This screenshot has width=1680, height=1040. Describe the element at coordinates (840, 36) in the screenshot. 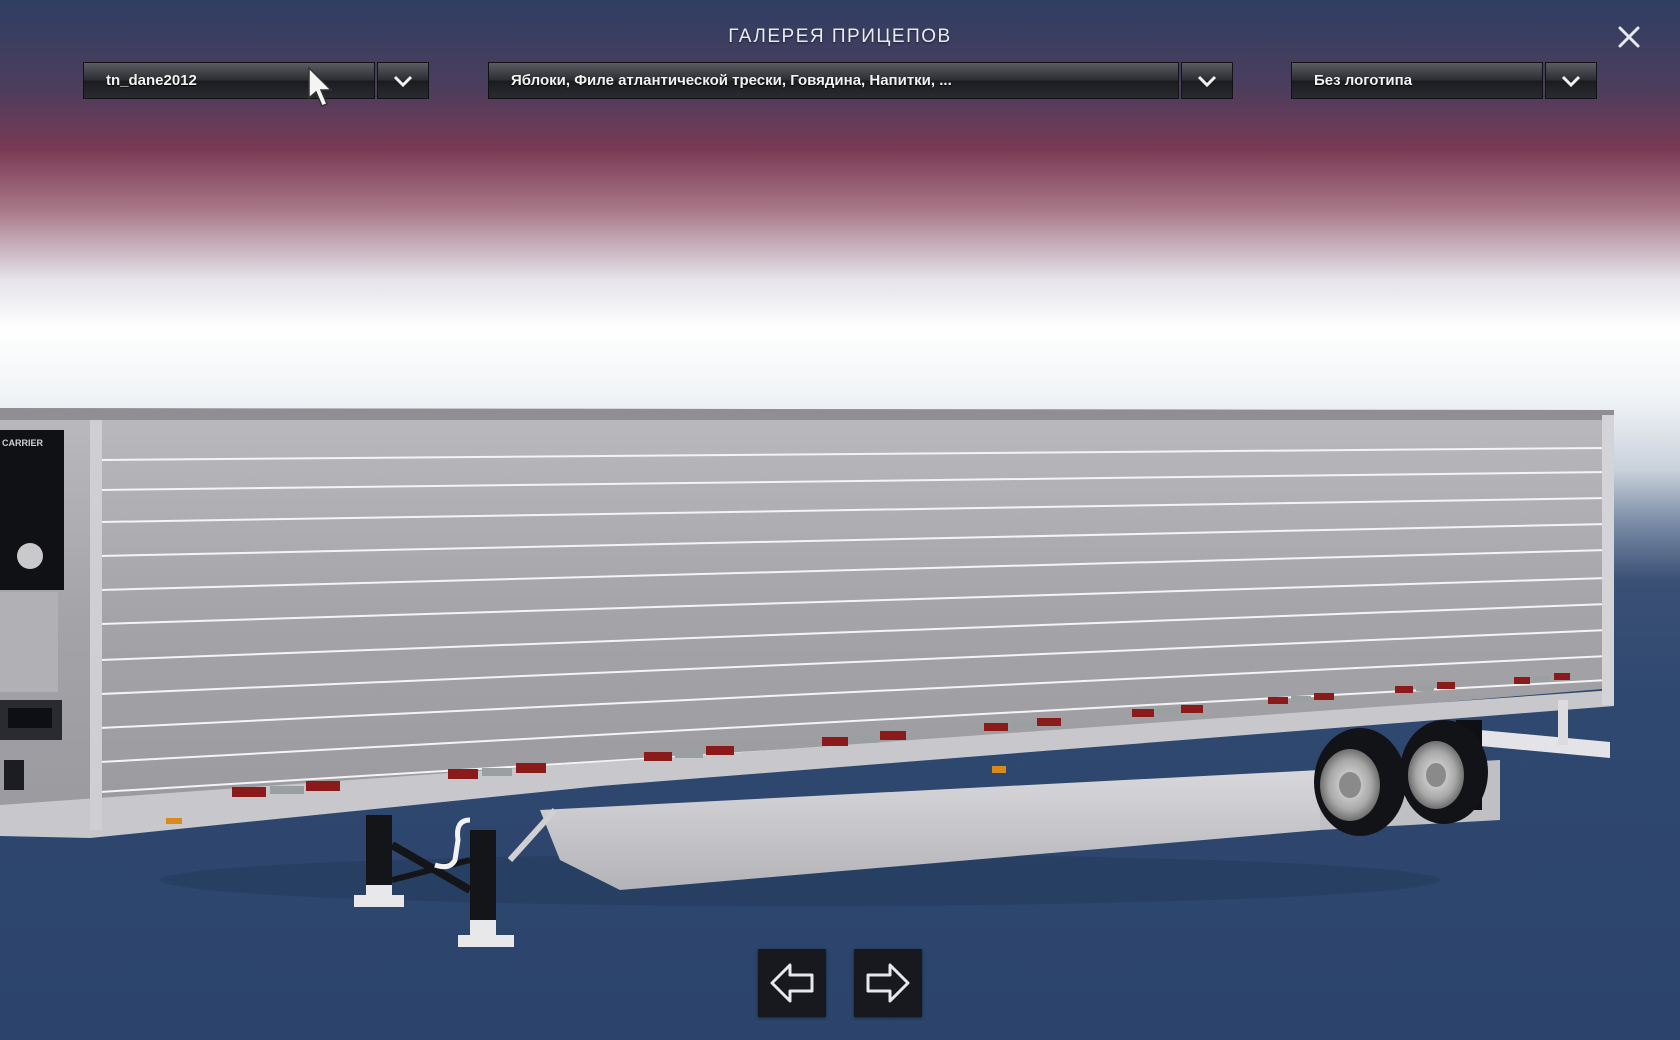

I see `page-title: ГАЛЕРЕЯ ПРИЦЕПОВ` at that location.